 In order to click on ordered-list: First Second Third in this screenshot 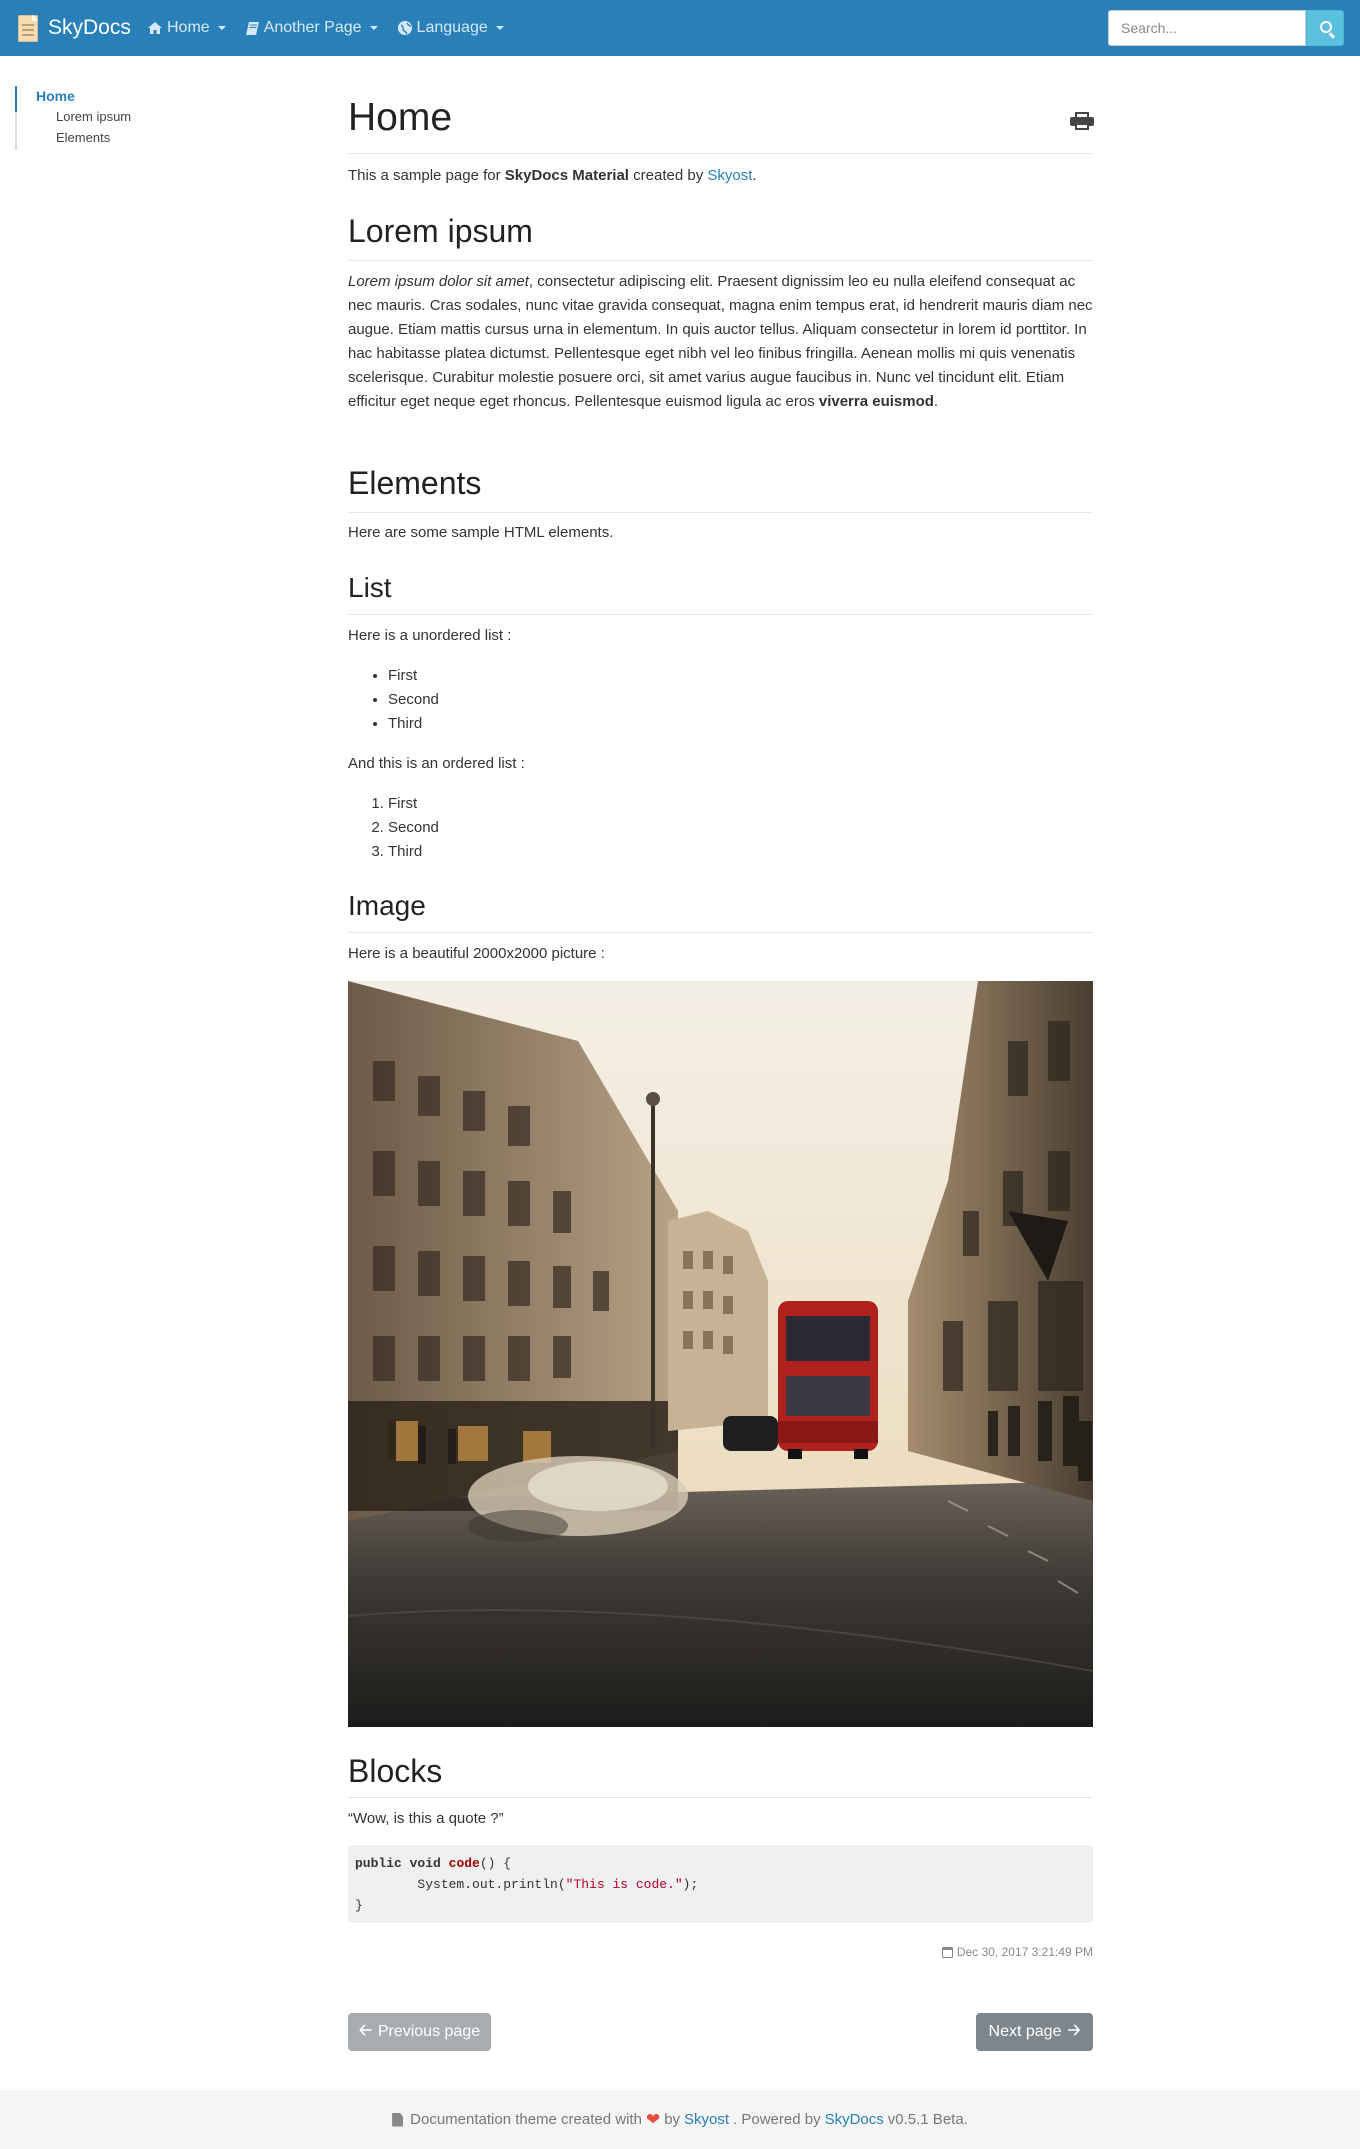, I will do `click(413, 828)`.